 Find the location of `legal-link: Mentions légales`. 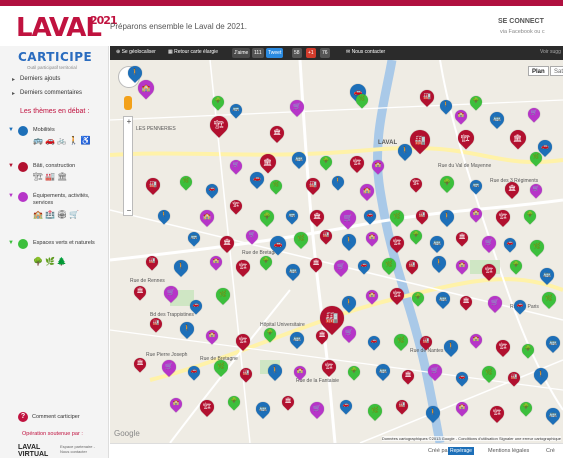

legal-link: Mentions légales is located at coordinates (508, 451).